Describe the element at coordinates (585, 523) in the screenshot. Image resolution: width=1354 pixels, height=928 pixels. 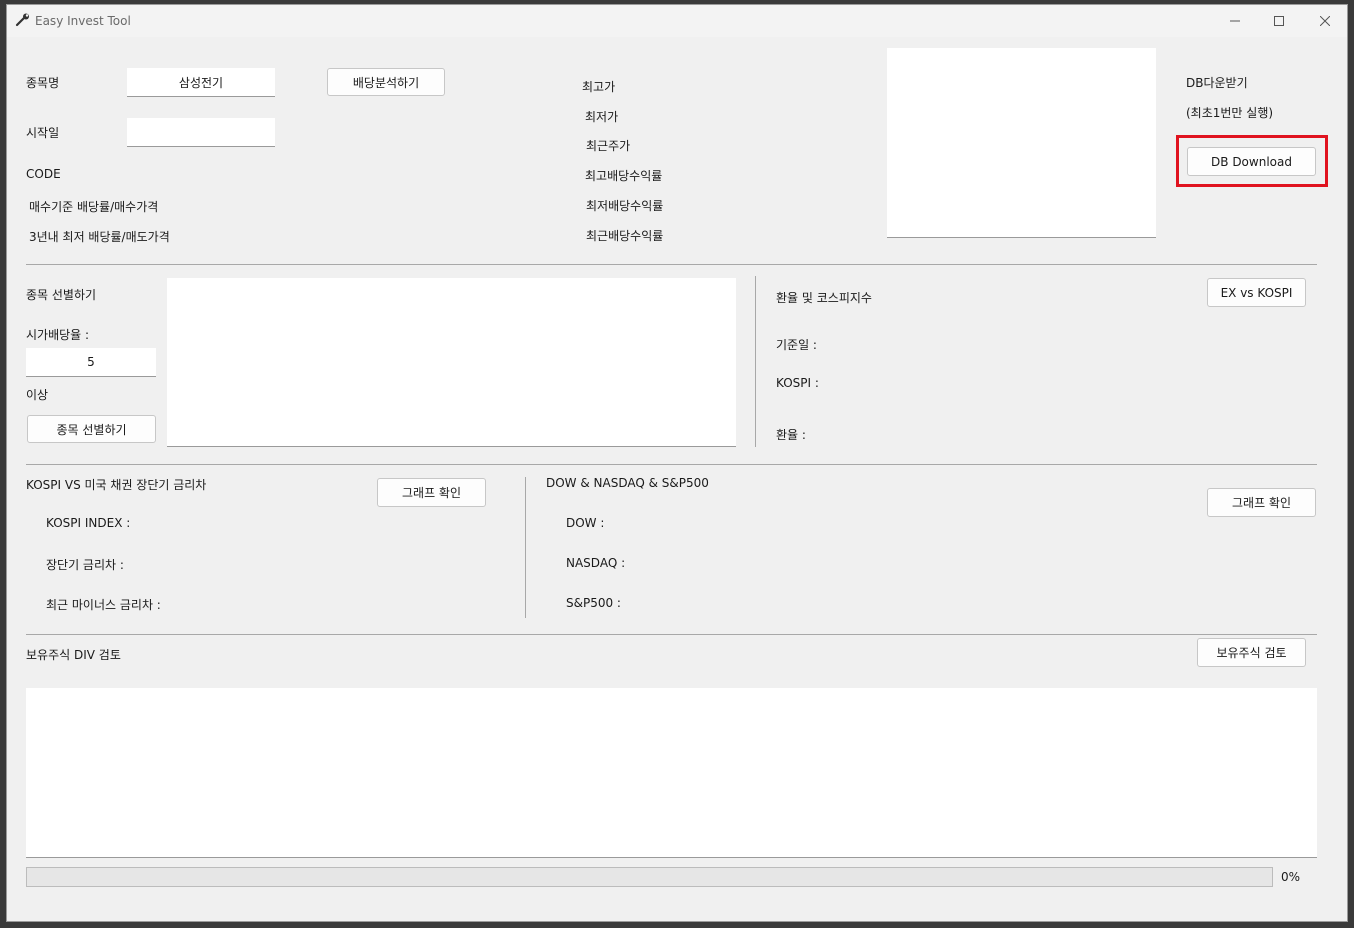
I see `dow-label: DOW :` at that location.